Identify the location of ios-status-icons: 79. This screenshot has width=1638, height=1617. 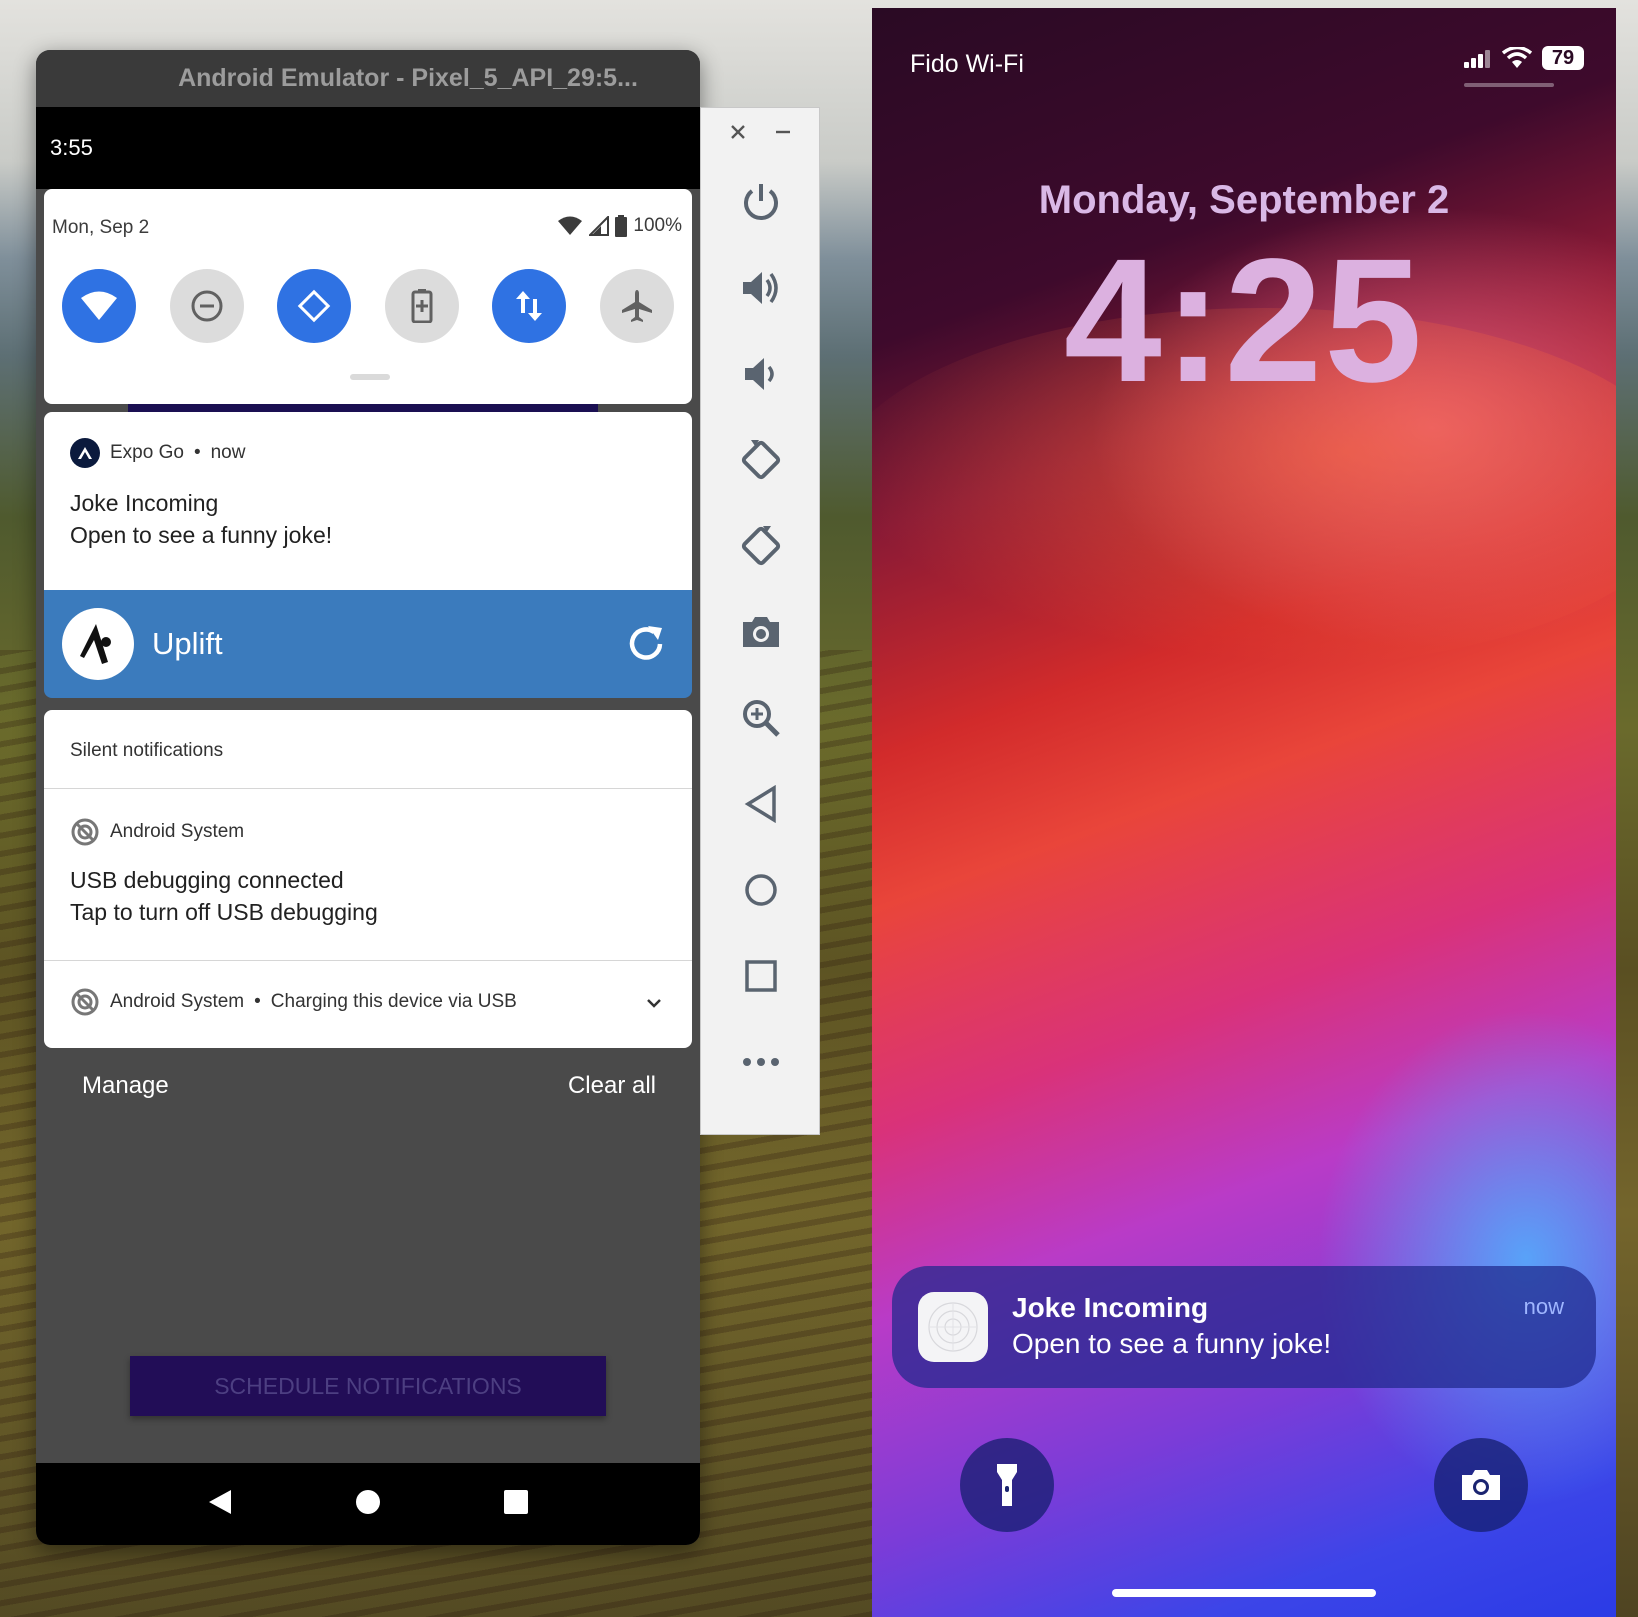
(1524, 58).